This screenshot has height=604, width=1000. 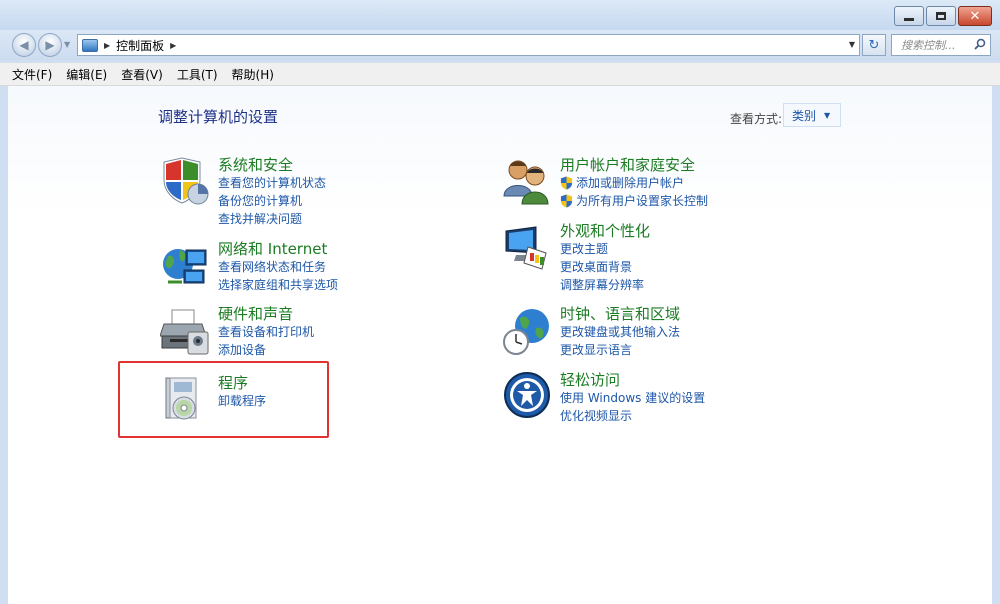 I want to click on link-devices-printers: 查看设备和打印机, so click(x=266, y=332).